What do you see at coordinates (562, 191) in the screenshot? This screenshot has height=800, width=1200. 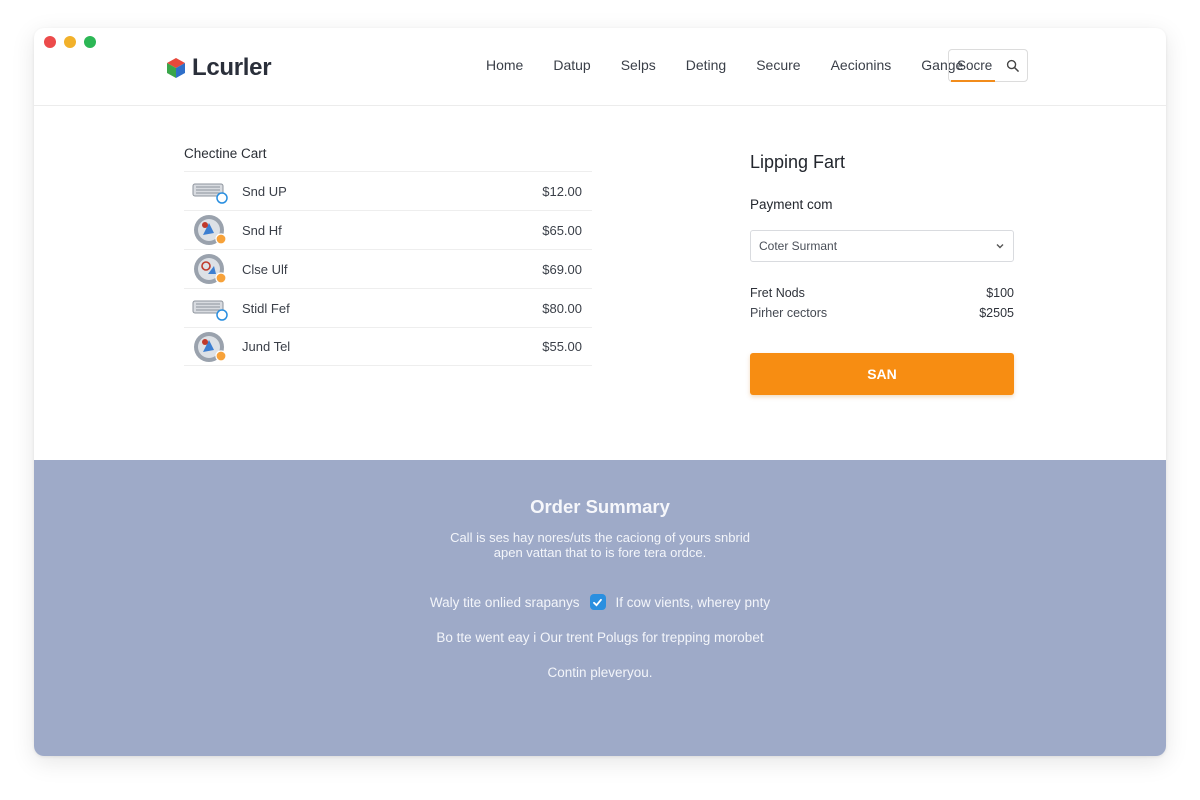 I see `item-price: $12.00` at bounding box center [562, 191].